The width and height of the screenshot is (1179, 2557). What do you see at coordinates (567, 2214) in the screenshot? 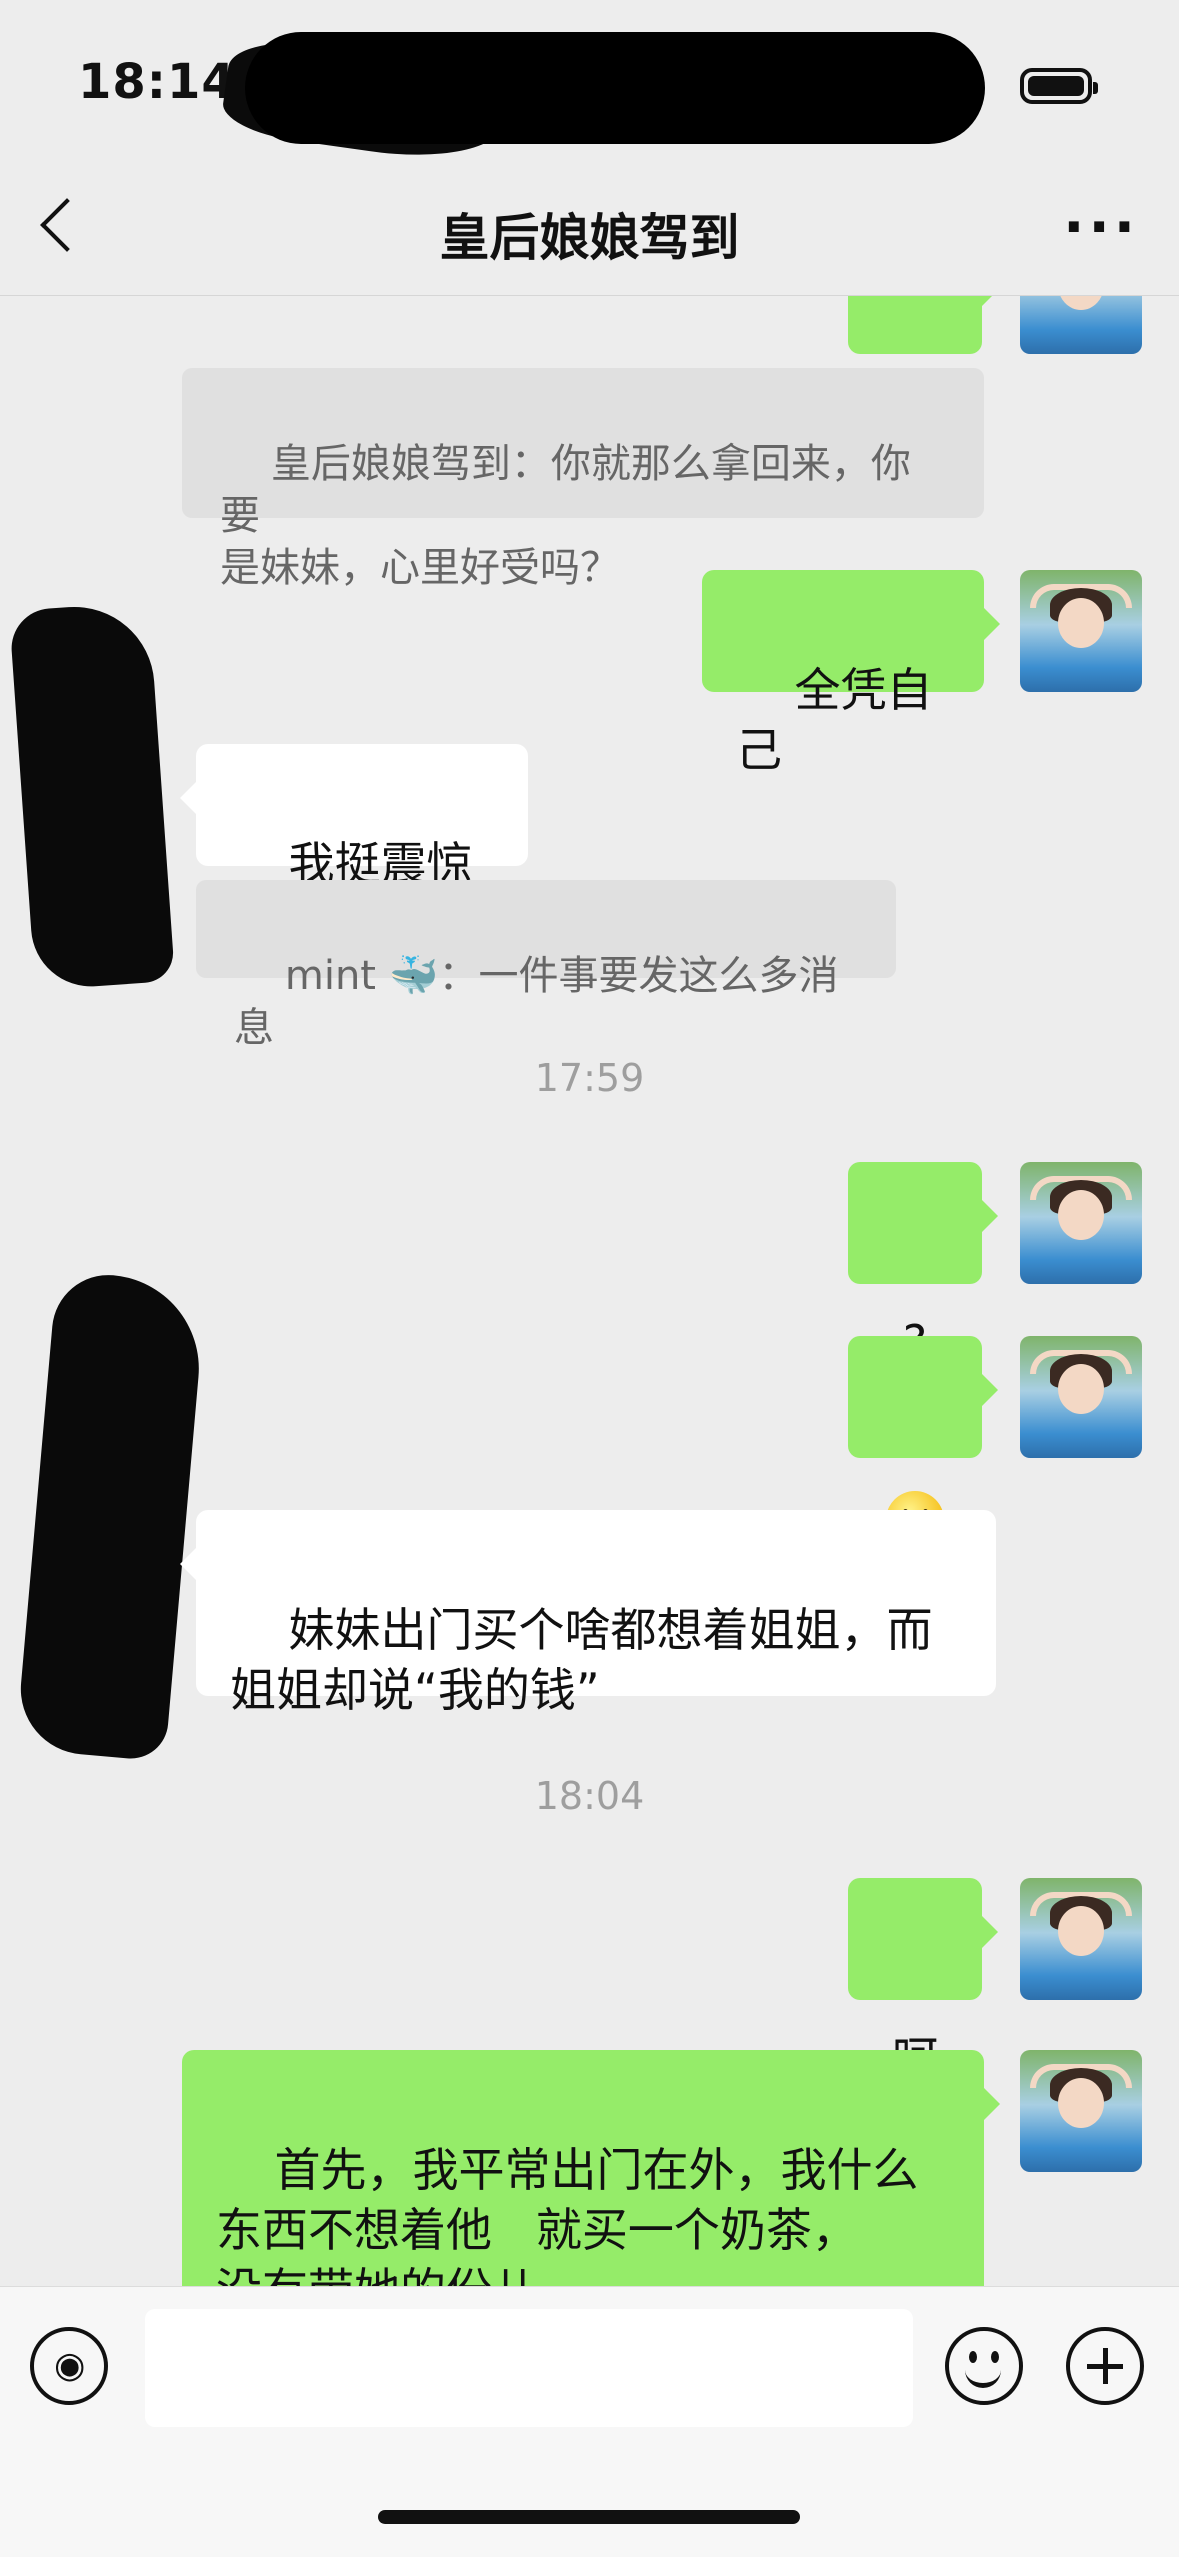
I see `message-text: 首先，我平常出门在外，我什么 东西不想着他 就买一个奶茶， 没有带她的份儿` at bounding box center [567, 2214].